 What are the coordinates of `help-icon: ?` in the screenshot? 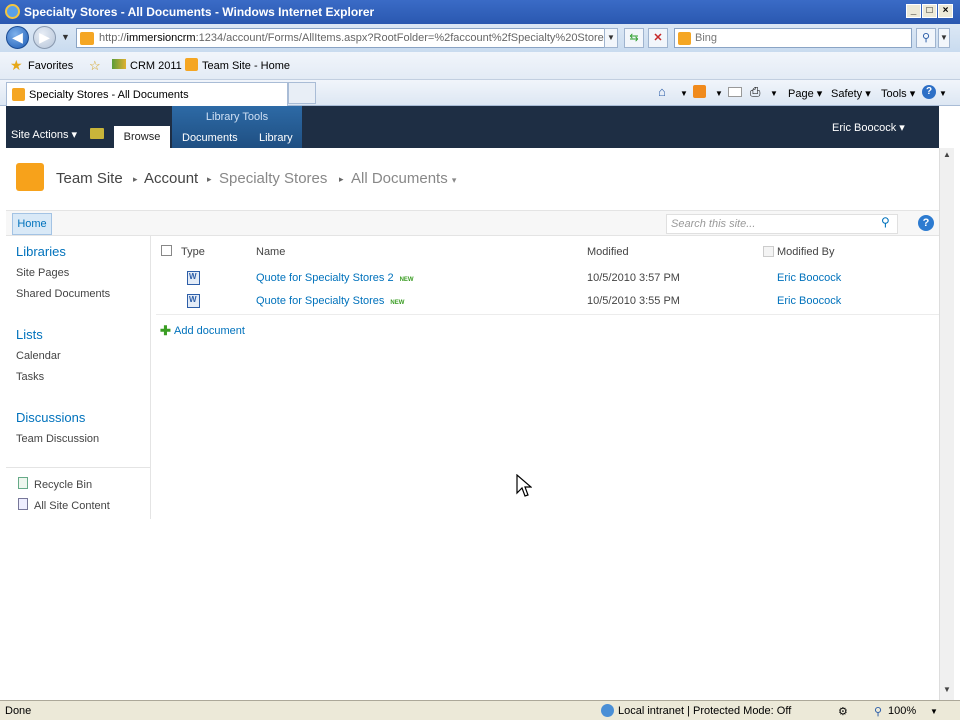 It's located at (929, 92).